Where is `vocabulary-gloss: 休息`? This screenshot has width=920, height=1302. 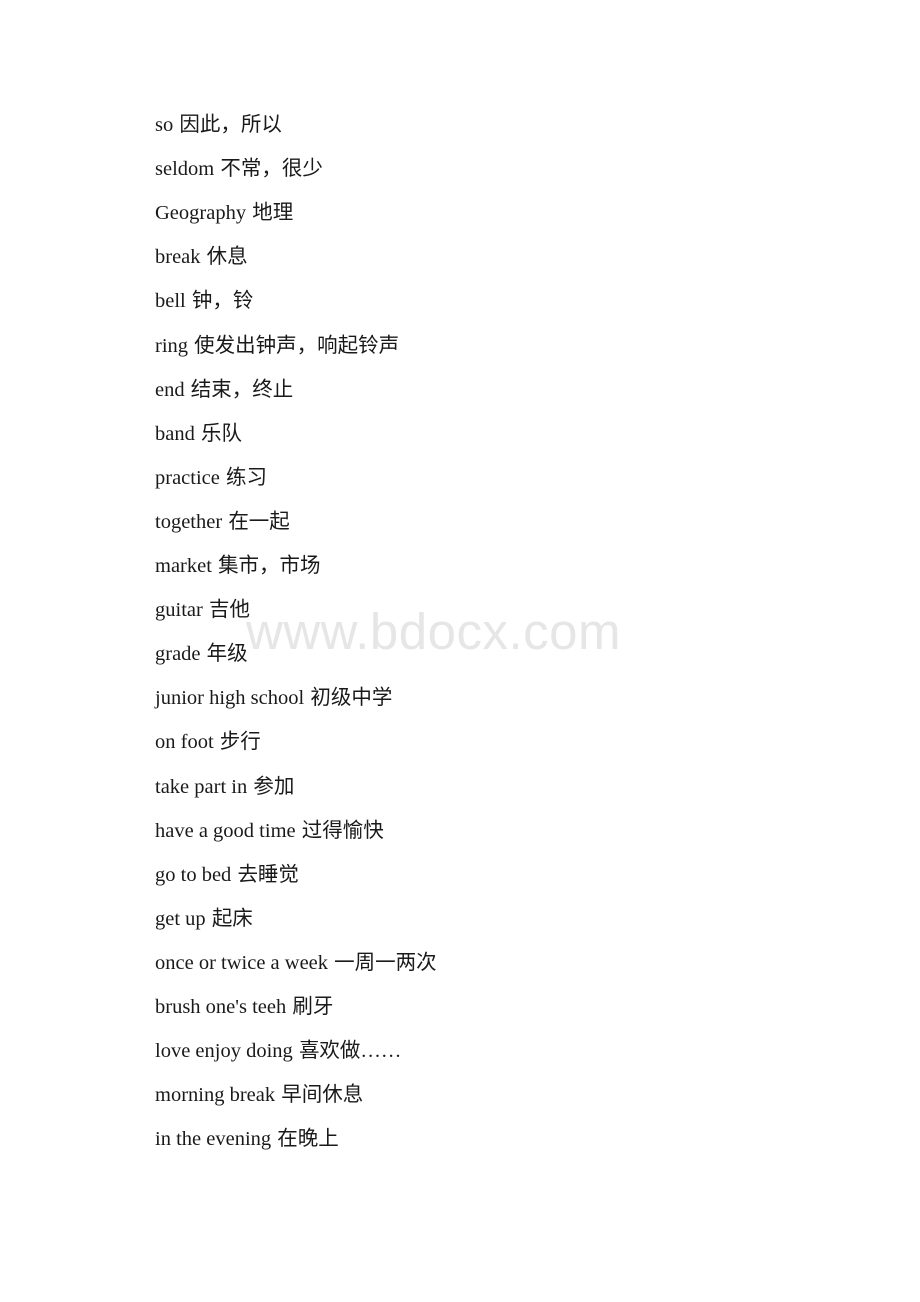 vocabulary-gloss: 休息 is located at coordinates (227, 257).